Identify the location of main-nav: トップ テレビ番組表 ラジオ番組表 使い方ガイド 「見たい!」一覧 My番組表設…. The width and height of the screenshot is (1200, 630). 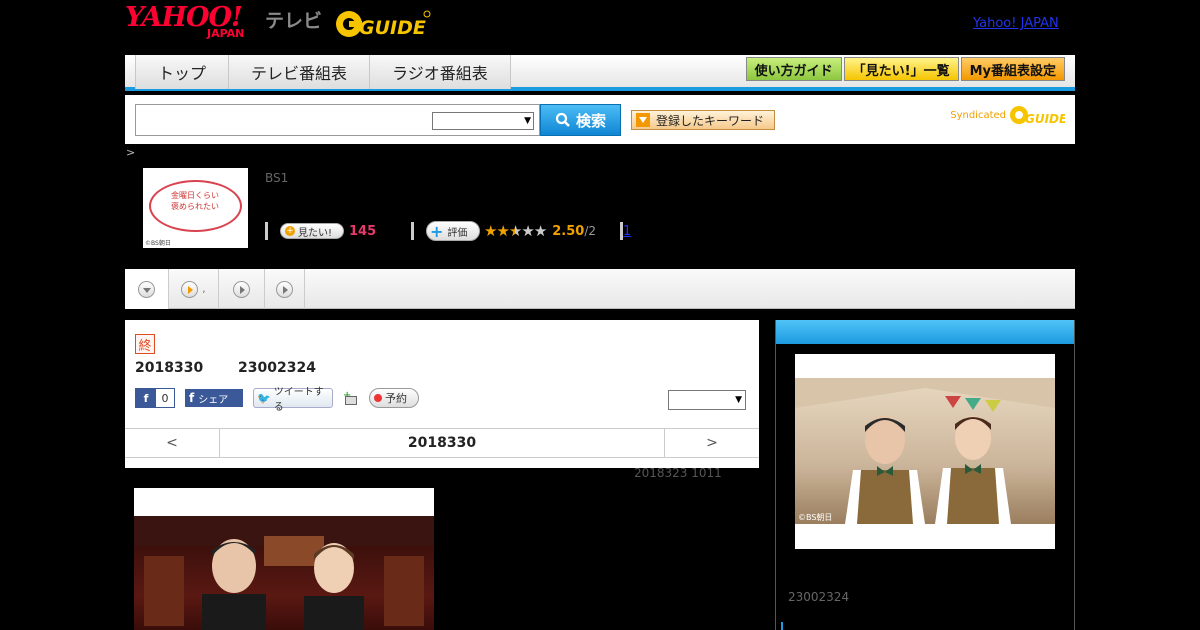
(600, 73).